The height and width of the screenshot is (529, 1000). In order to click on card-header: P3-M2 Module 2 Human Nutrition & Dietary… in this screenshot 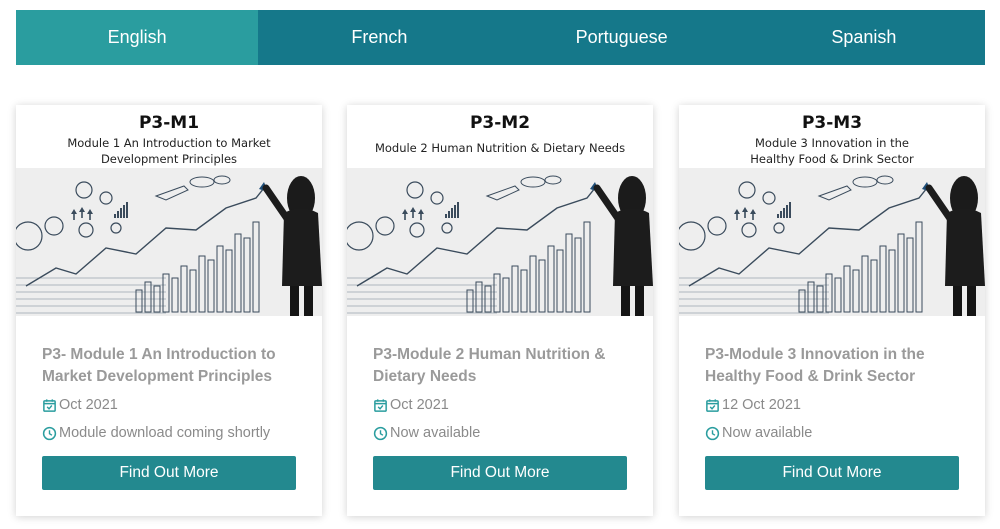, I will do `click(500, 136)`.